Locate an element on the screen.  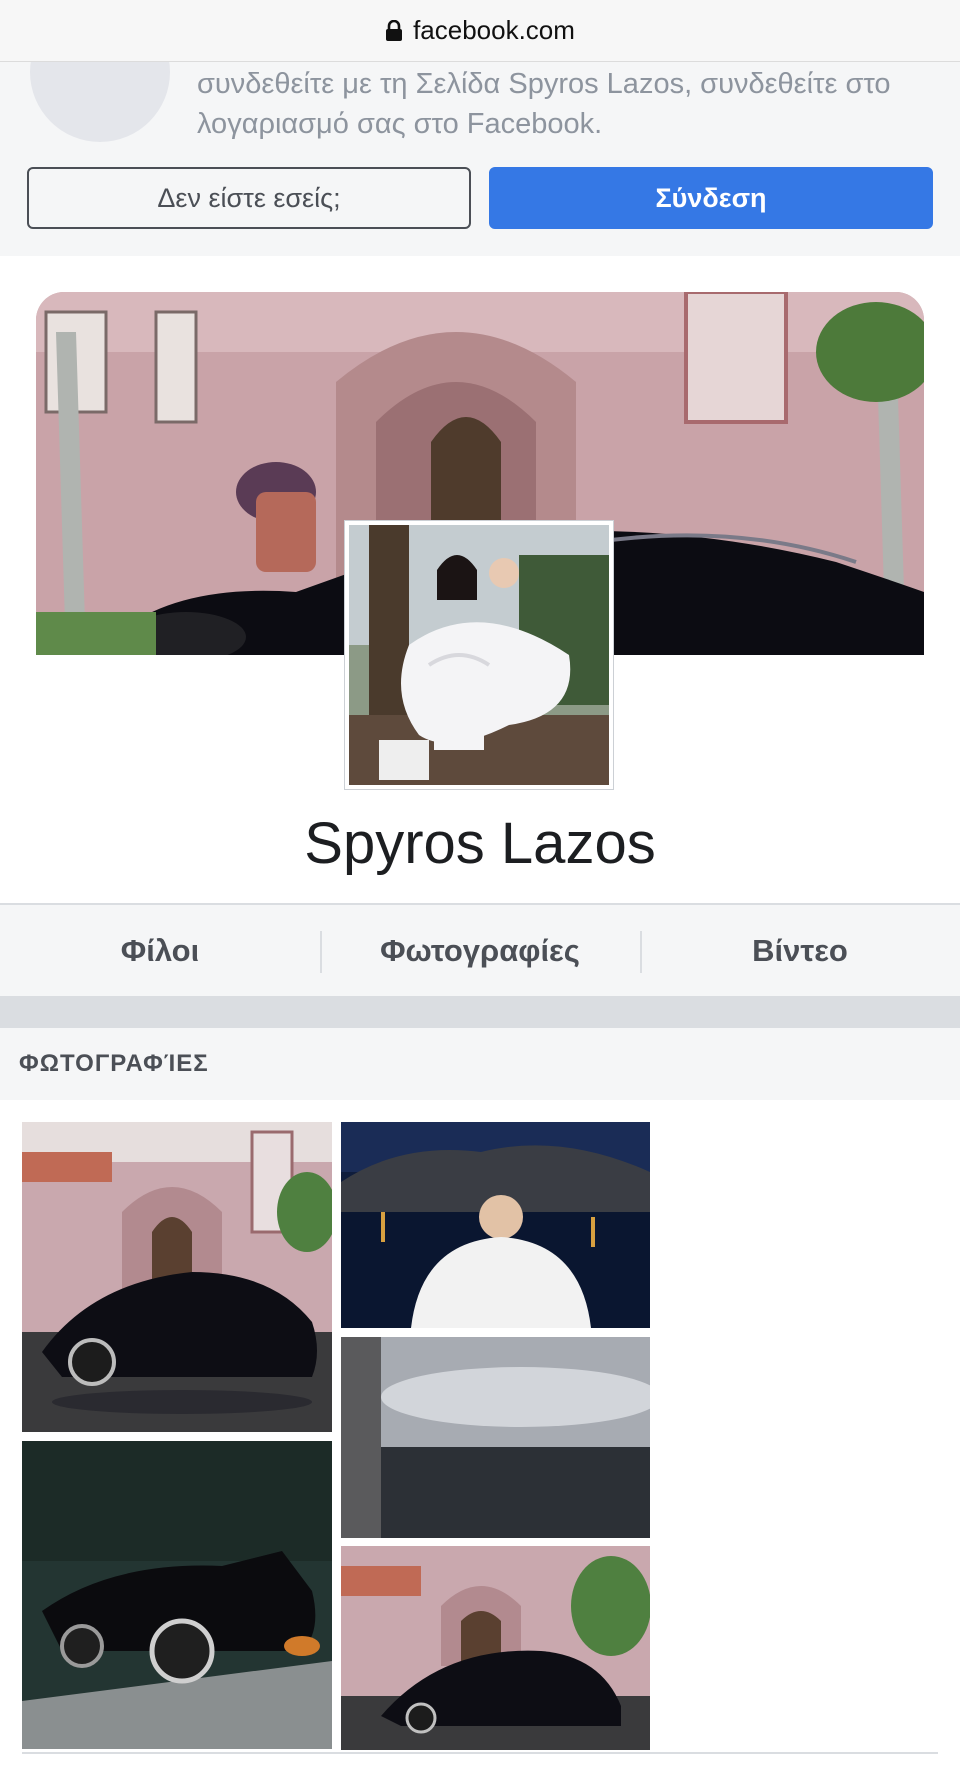
photo-thumbnail-man-white-suit is located at coordinates (495, 1225).